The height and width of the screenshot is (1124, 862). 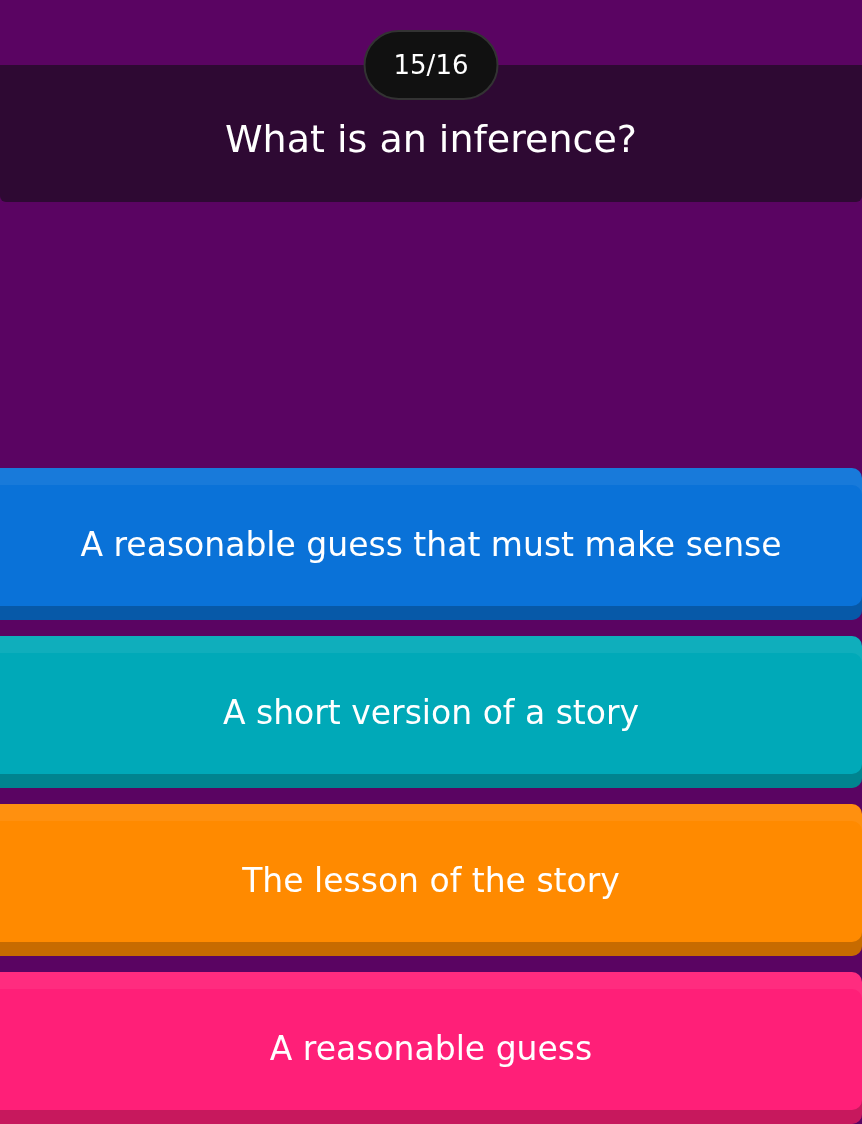 I want to click on answer-button: The lesson of the story, so click(x=431, y=880).